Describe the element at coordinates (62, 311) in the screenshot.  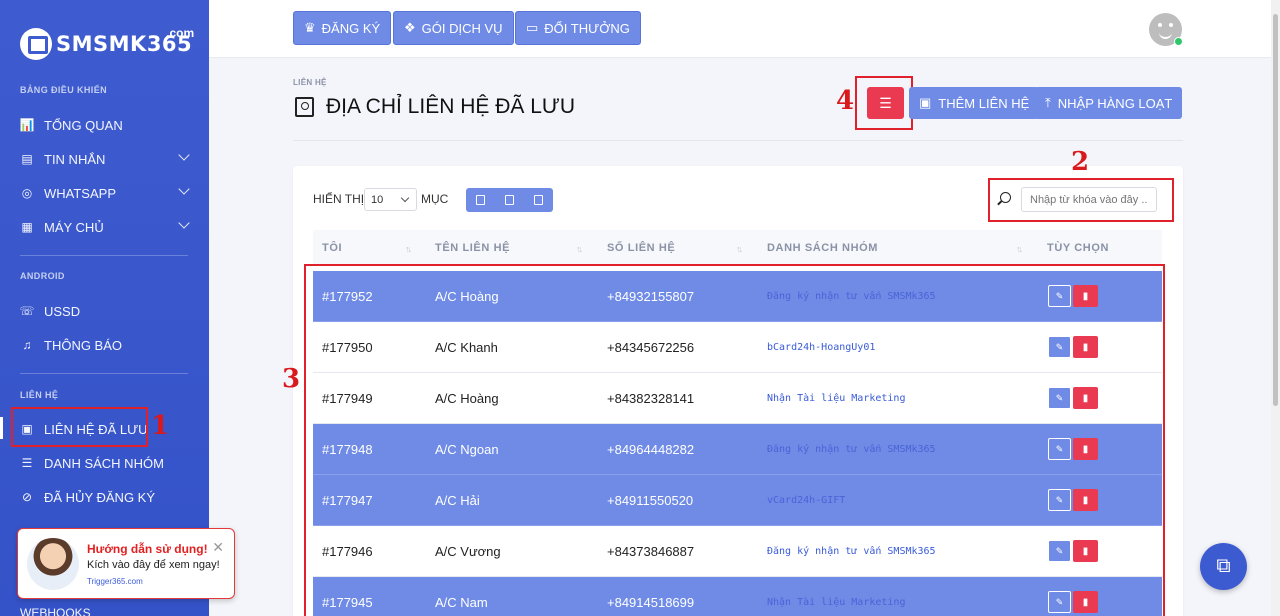
I see `sidebar-item-label: USSD` at that location.